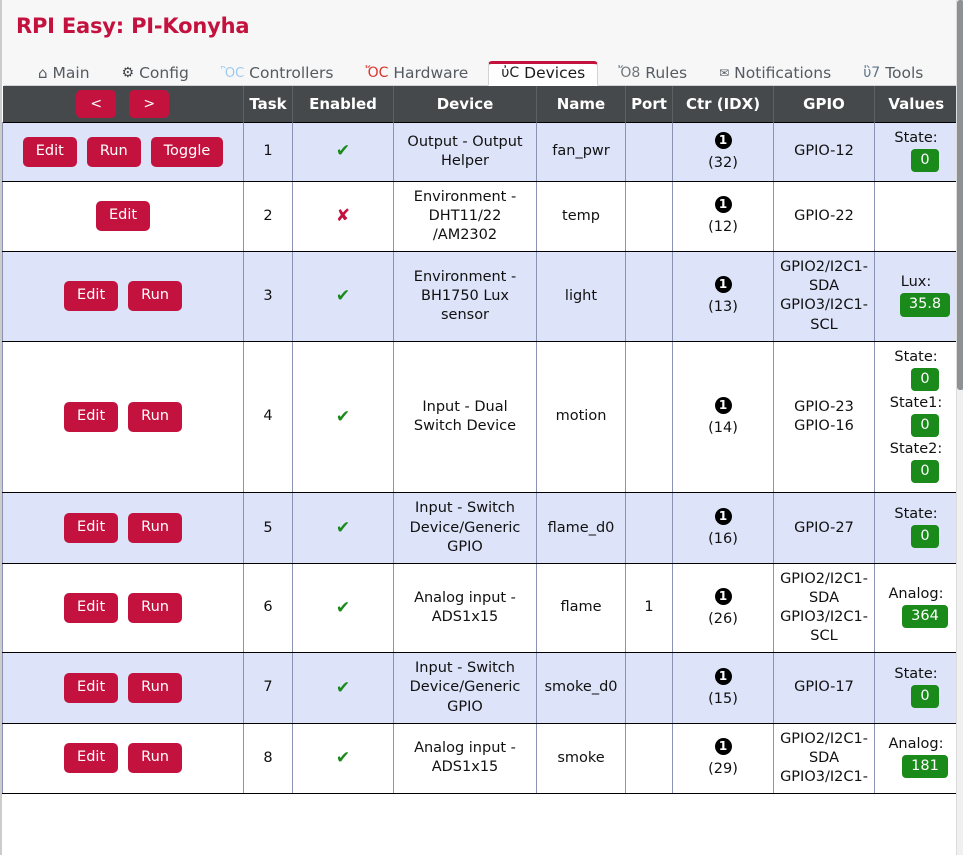 The height and width of the screenshot is (855, 963). What do you see at coordinates (959, 427) in the screenshot?
I see `vertical-scrollbar` at bounding box center [959, 427].